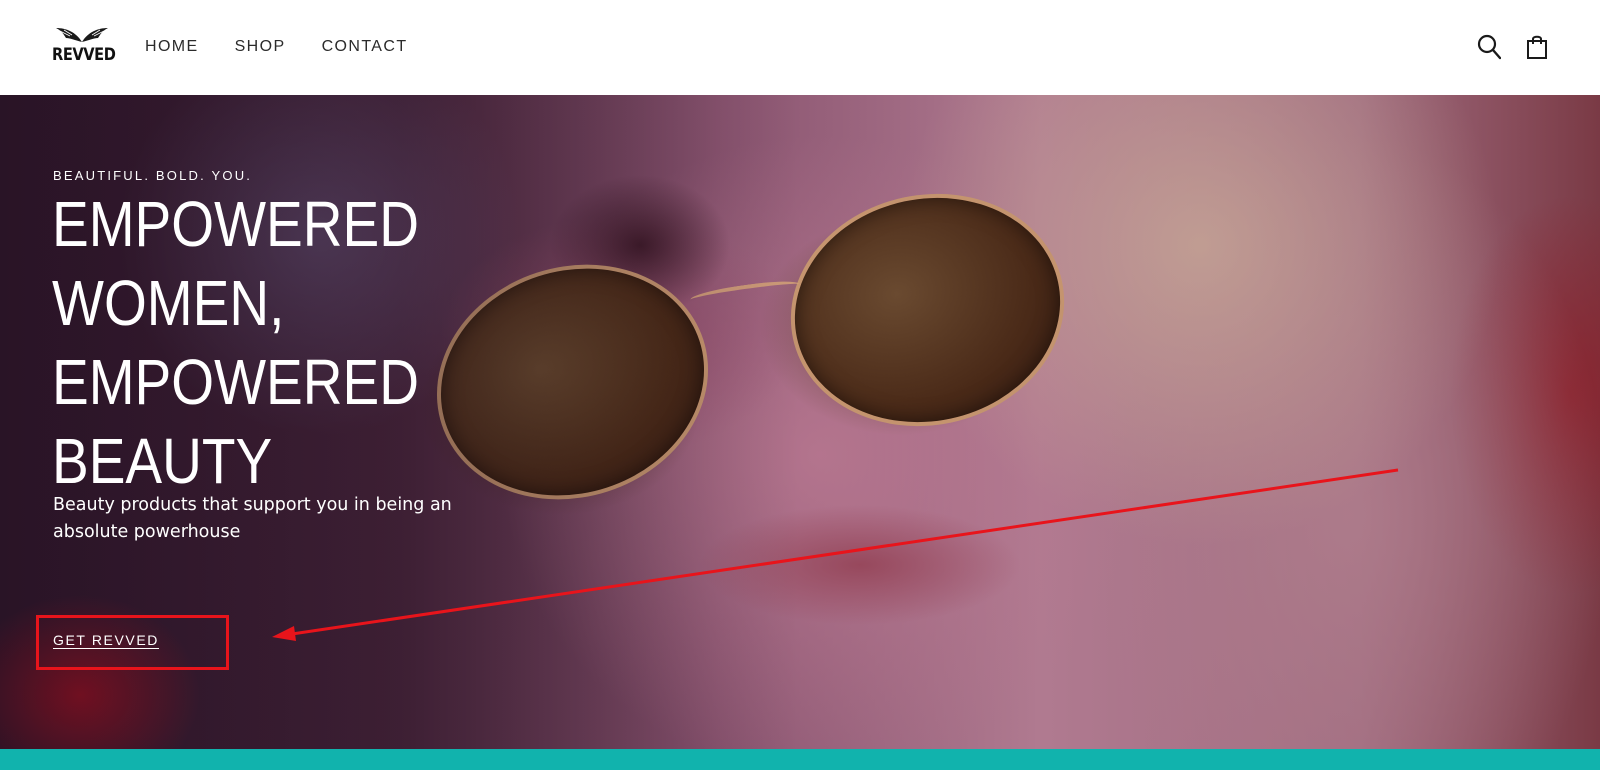  Describe the element at coordinates (153, 175) in the screenshot. I see `hero-eyebrow: BEAUTIFUL. BOLD. YOU.` at that location.